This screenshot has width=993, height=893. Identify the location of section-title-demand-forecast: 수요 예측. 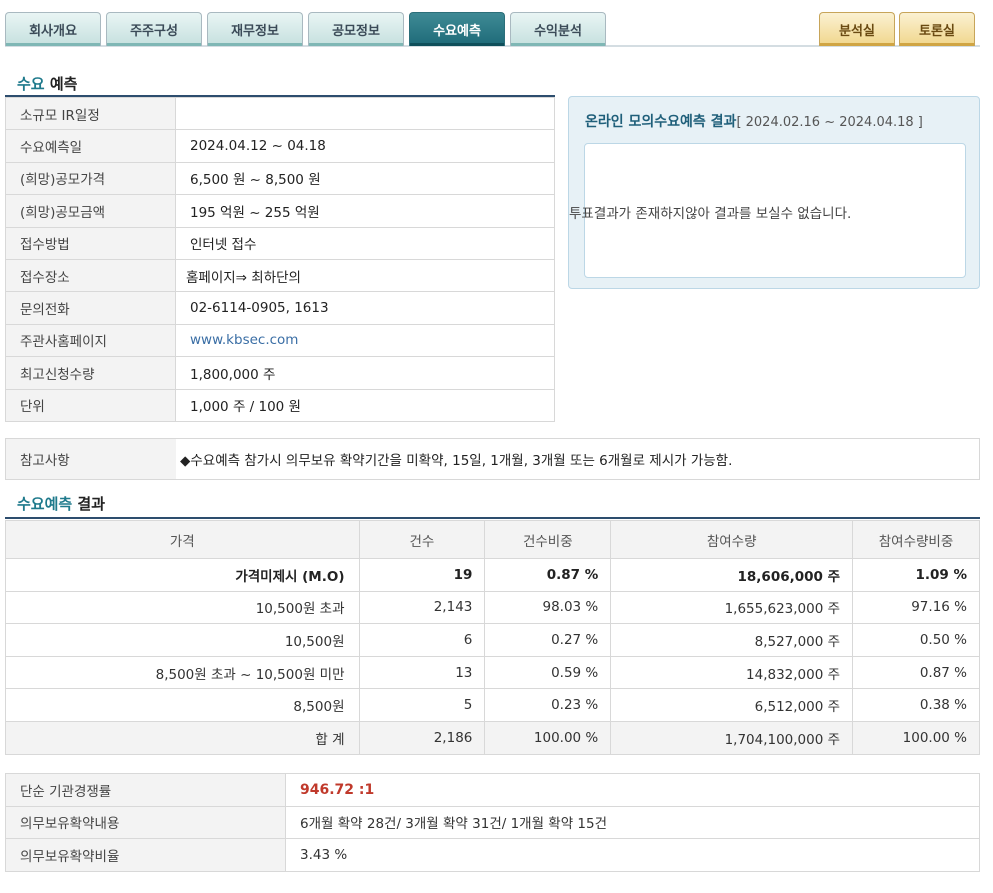
(47, 83).